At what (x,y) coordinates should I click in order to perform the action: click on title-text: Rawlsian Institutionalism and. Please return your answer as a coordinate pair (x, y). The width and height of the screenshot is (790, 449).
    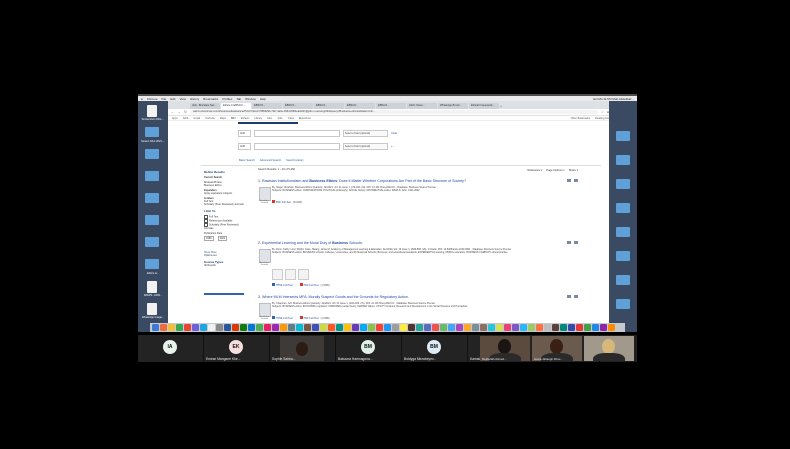
    Looking at the image, I should click on (285, 181).